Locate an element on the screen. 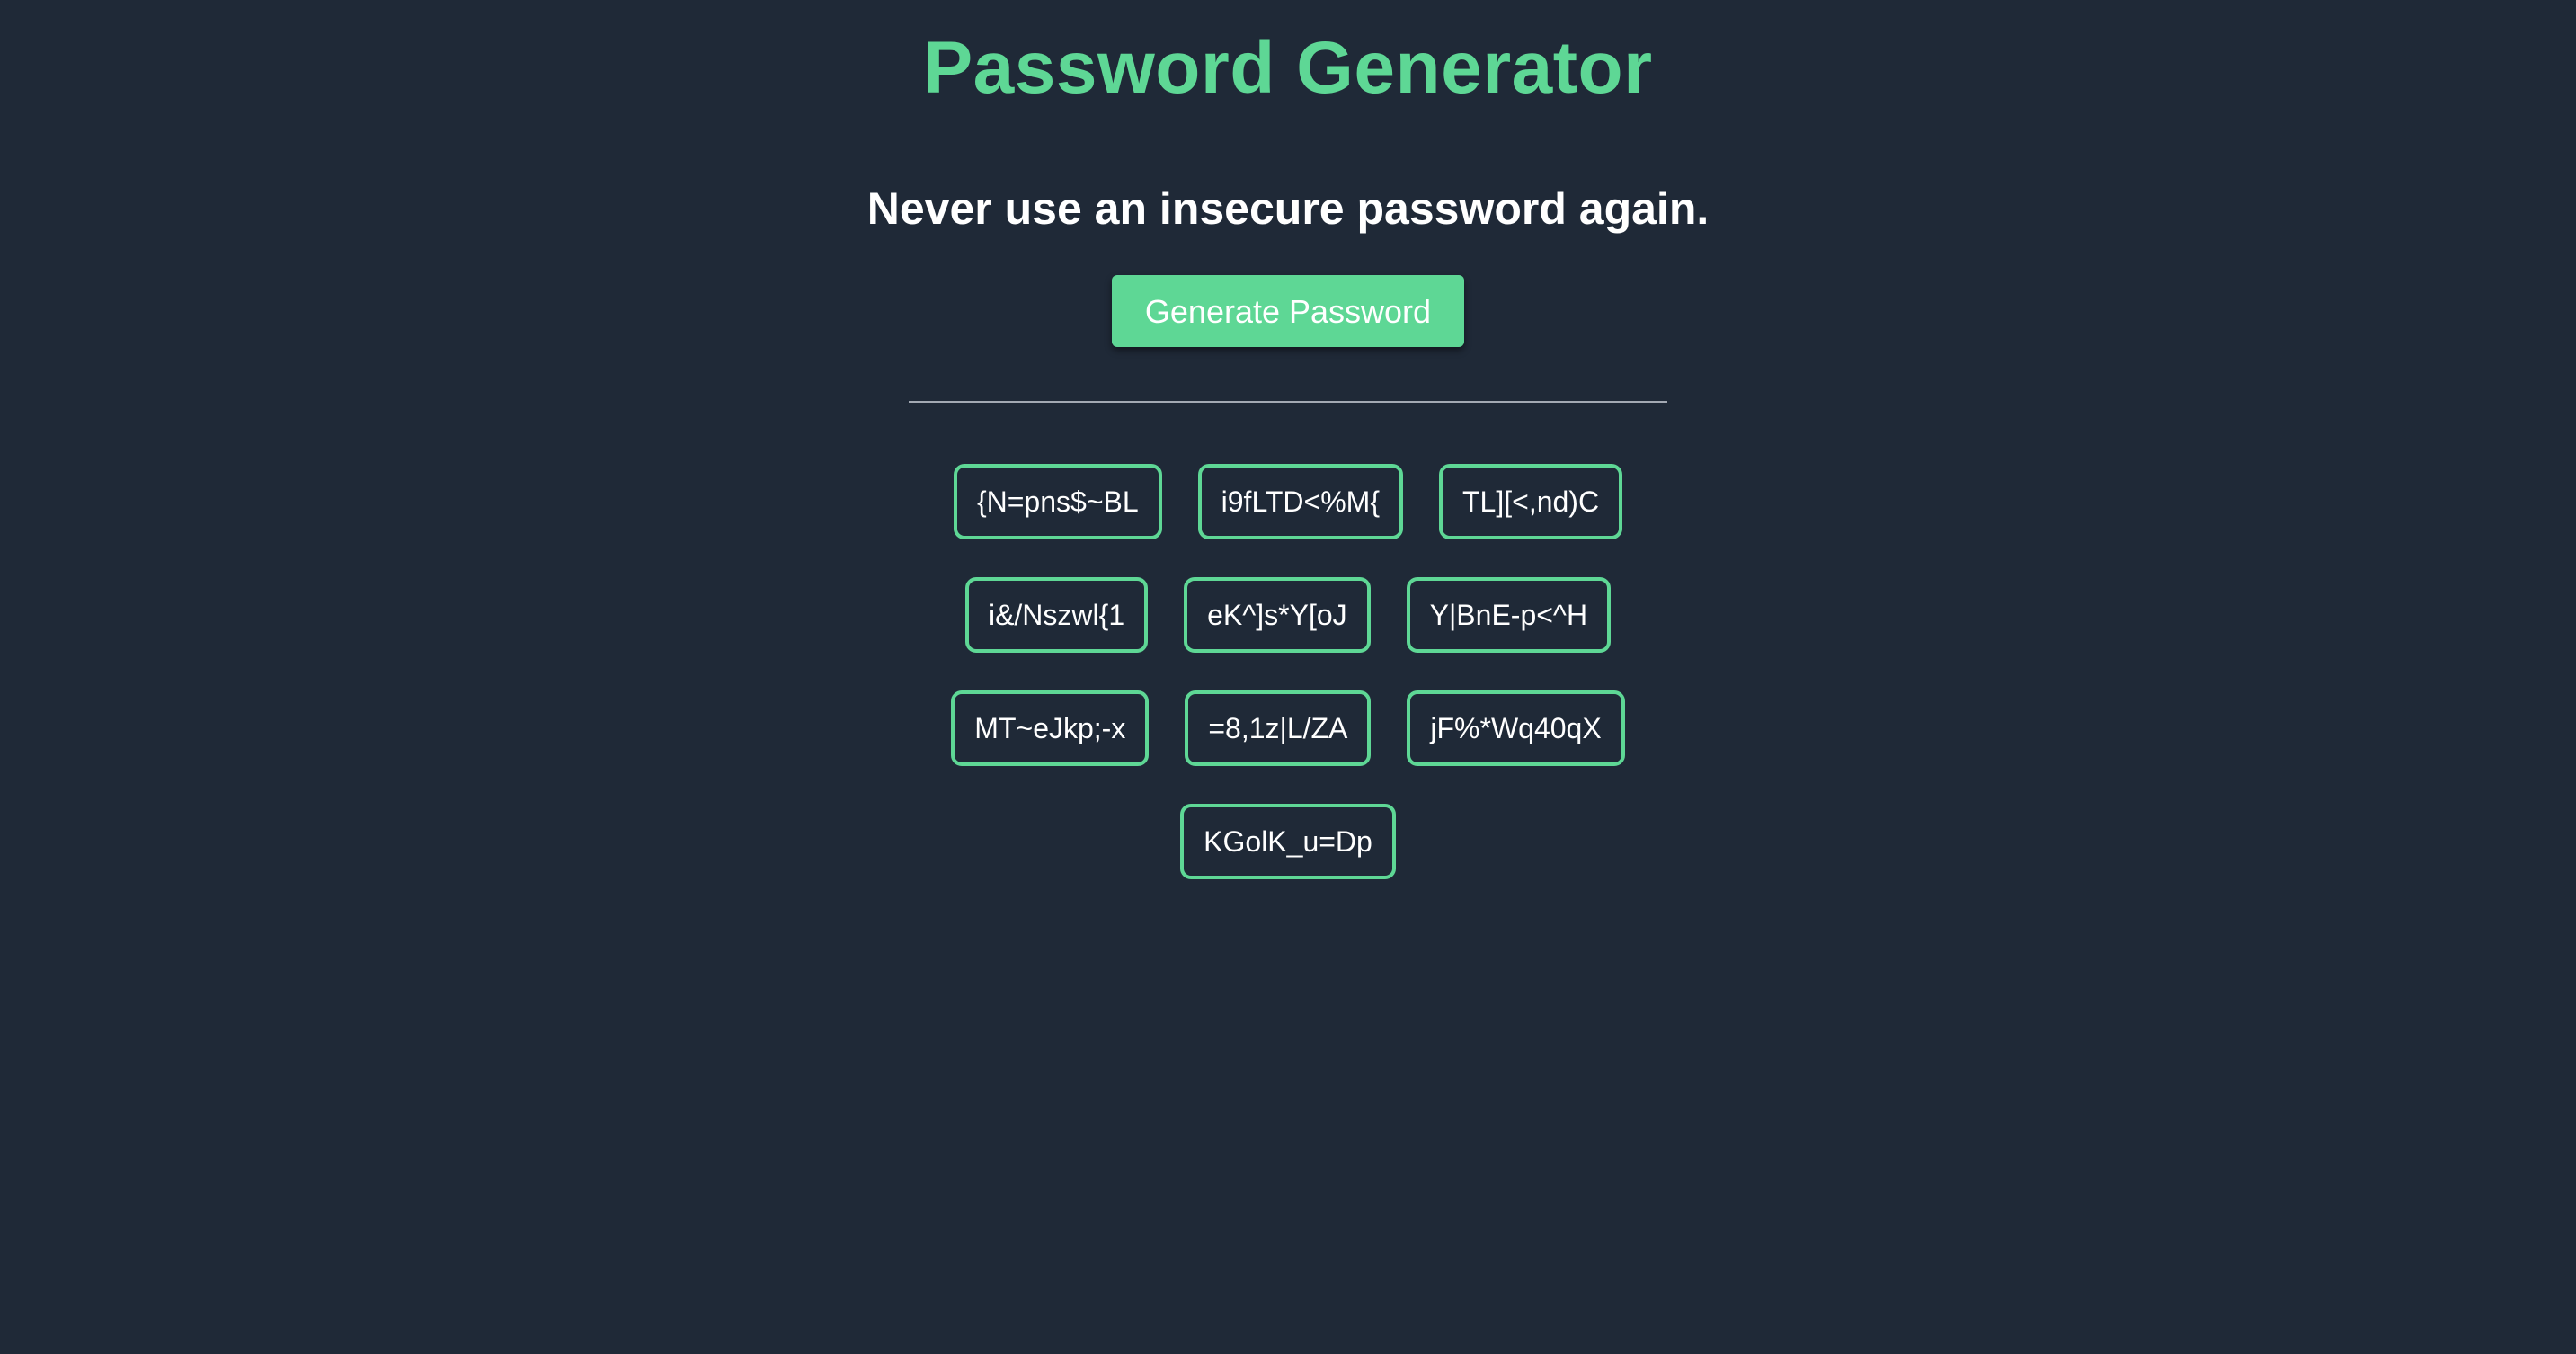 The width and height of the screenshot is (2576, 1354). page-title: Password Generator is located at coordinates (1288, 68).